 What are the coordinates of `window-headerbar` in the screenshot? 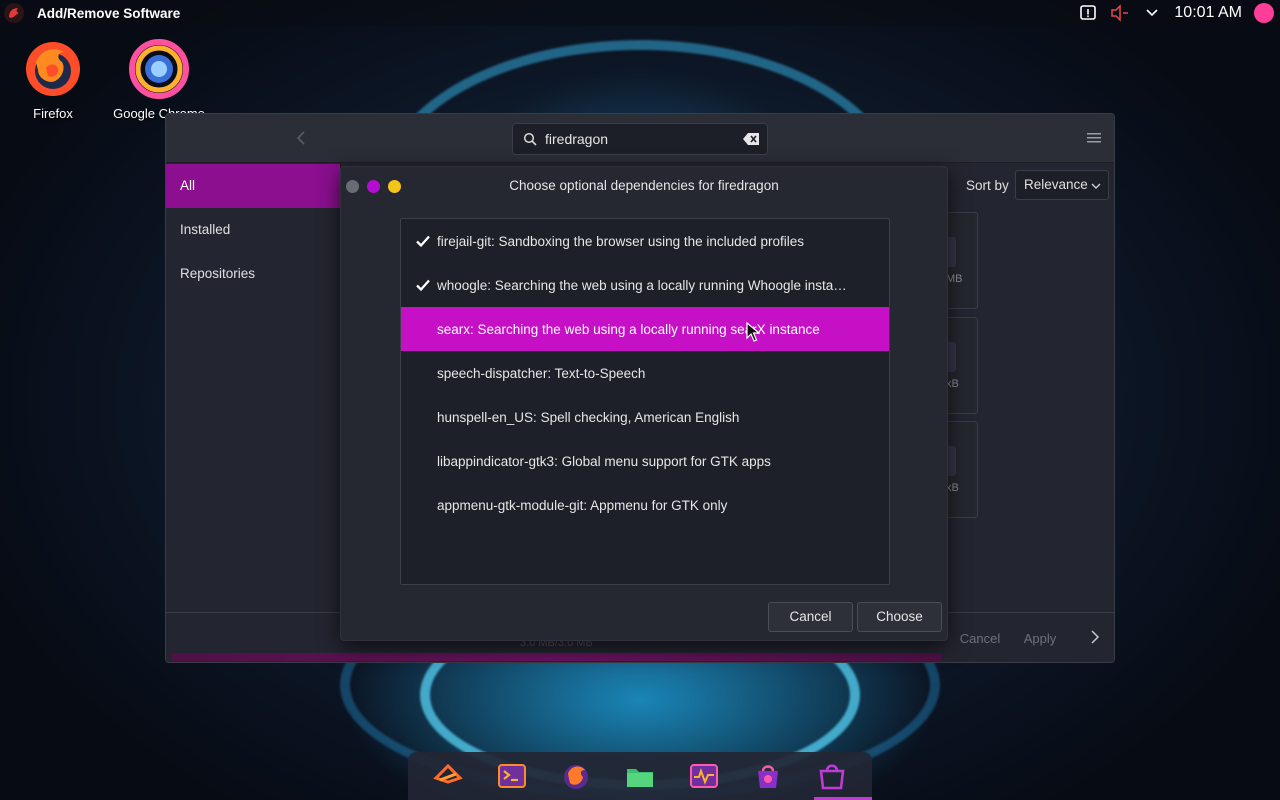 It's located at (640, 138).